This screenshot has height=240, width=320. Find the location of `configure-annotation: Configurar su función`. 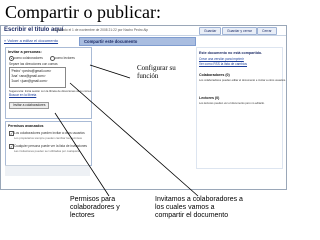

configure-annotation: Configurar su función is located at coordinates (156, 72).